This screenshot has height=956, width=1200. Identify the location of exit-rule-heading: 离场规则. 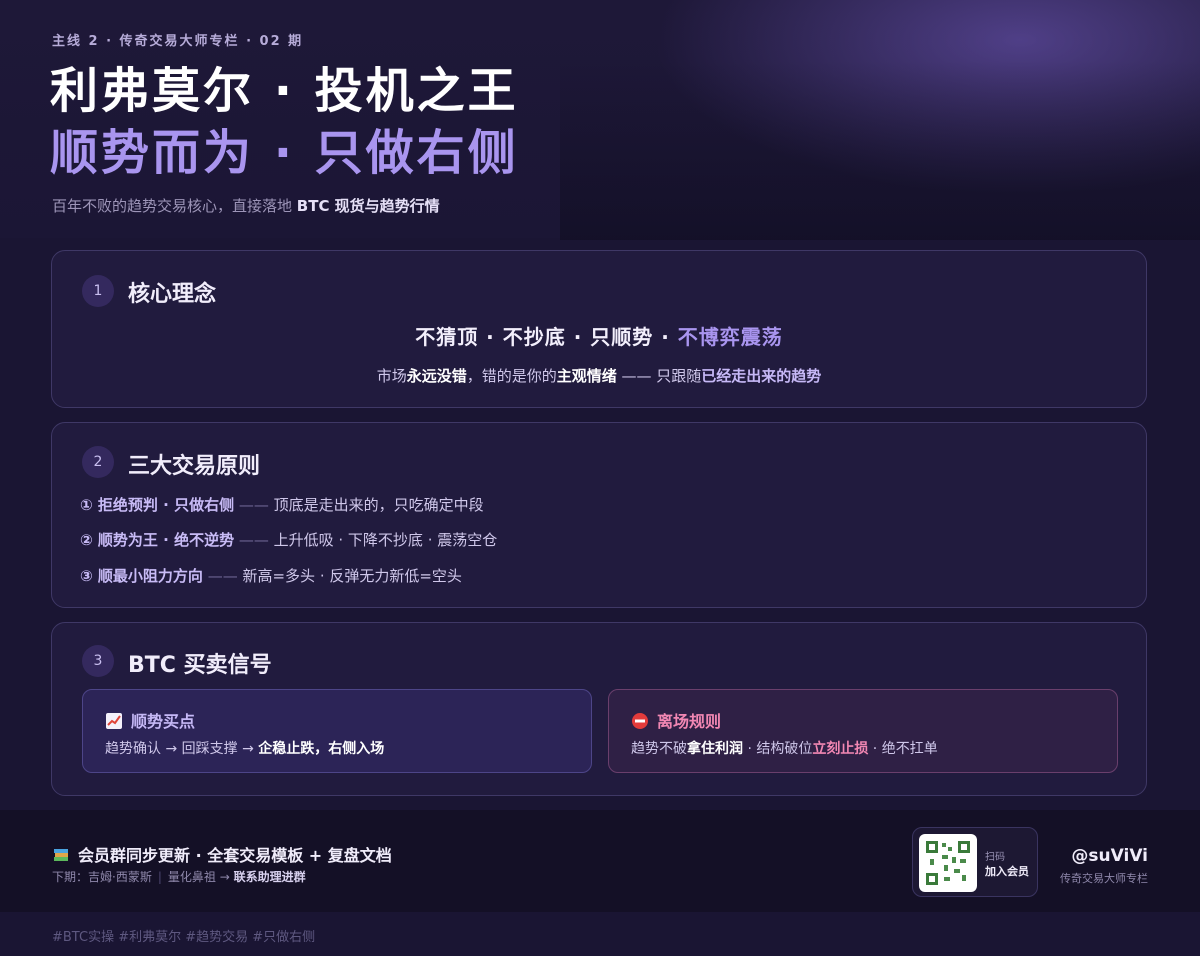
(676, 720).